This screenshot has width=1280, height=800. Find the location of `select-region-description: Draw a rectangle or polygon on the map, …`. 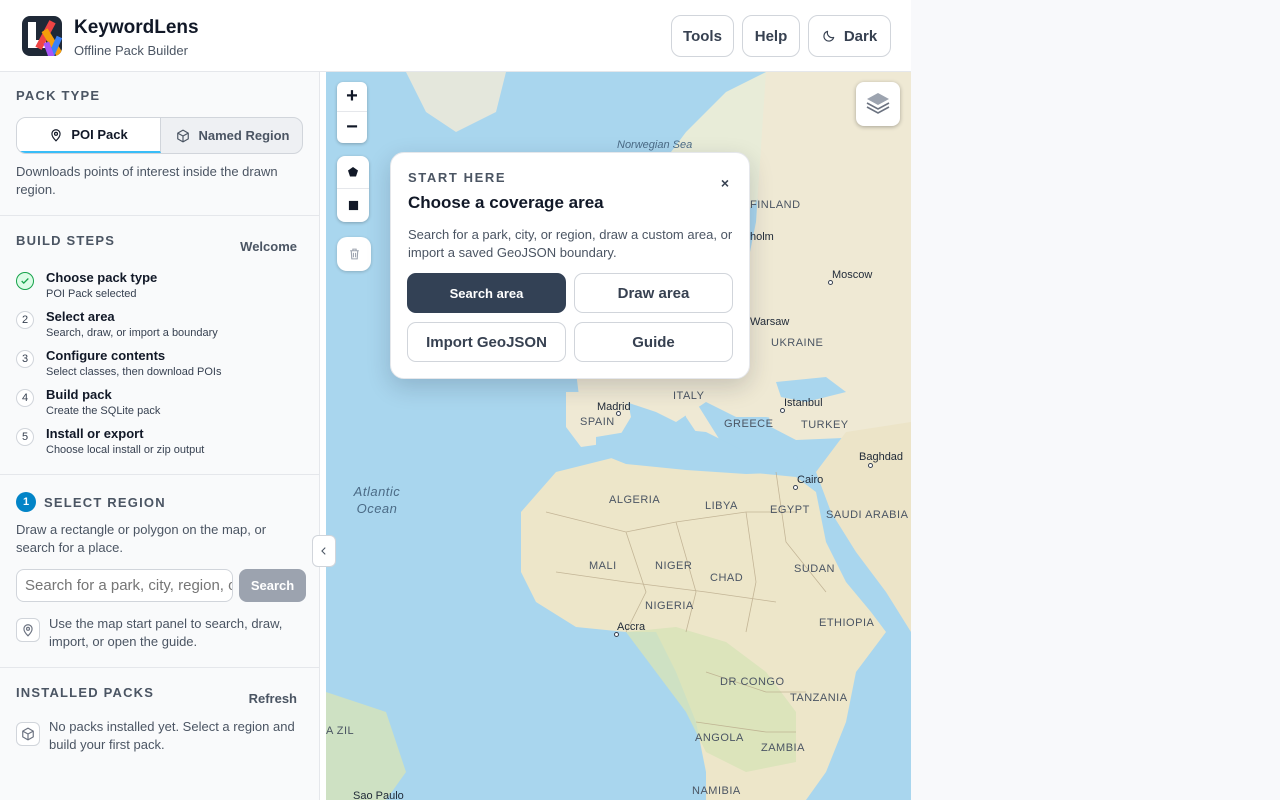

select-region-description: Draw a rectangle or polygon on the map, … is located at coordinates (141, 538).